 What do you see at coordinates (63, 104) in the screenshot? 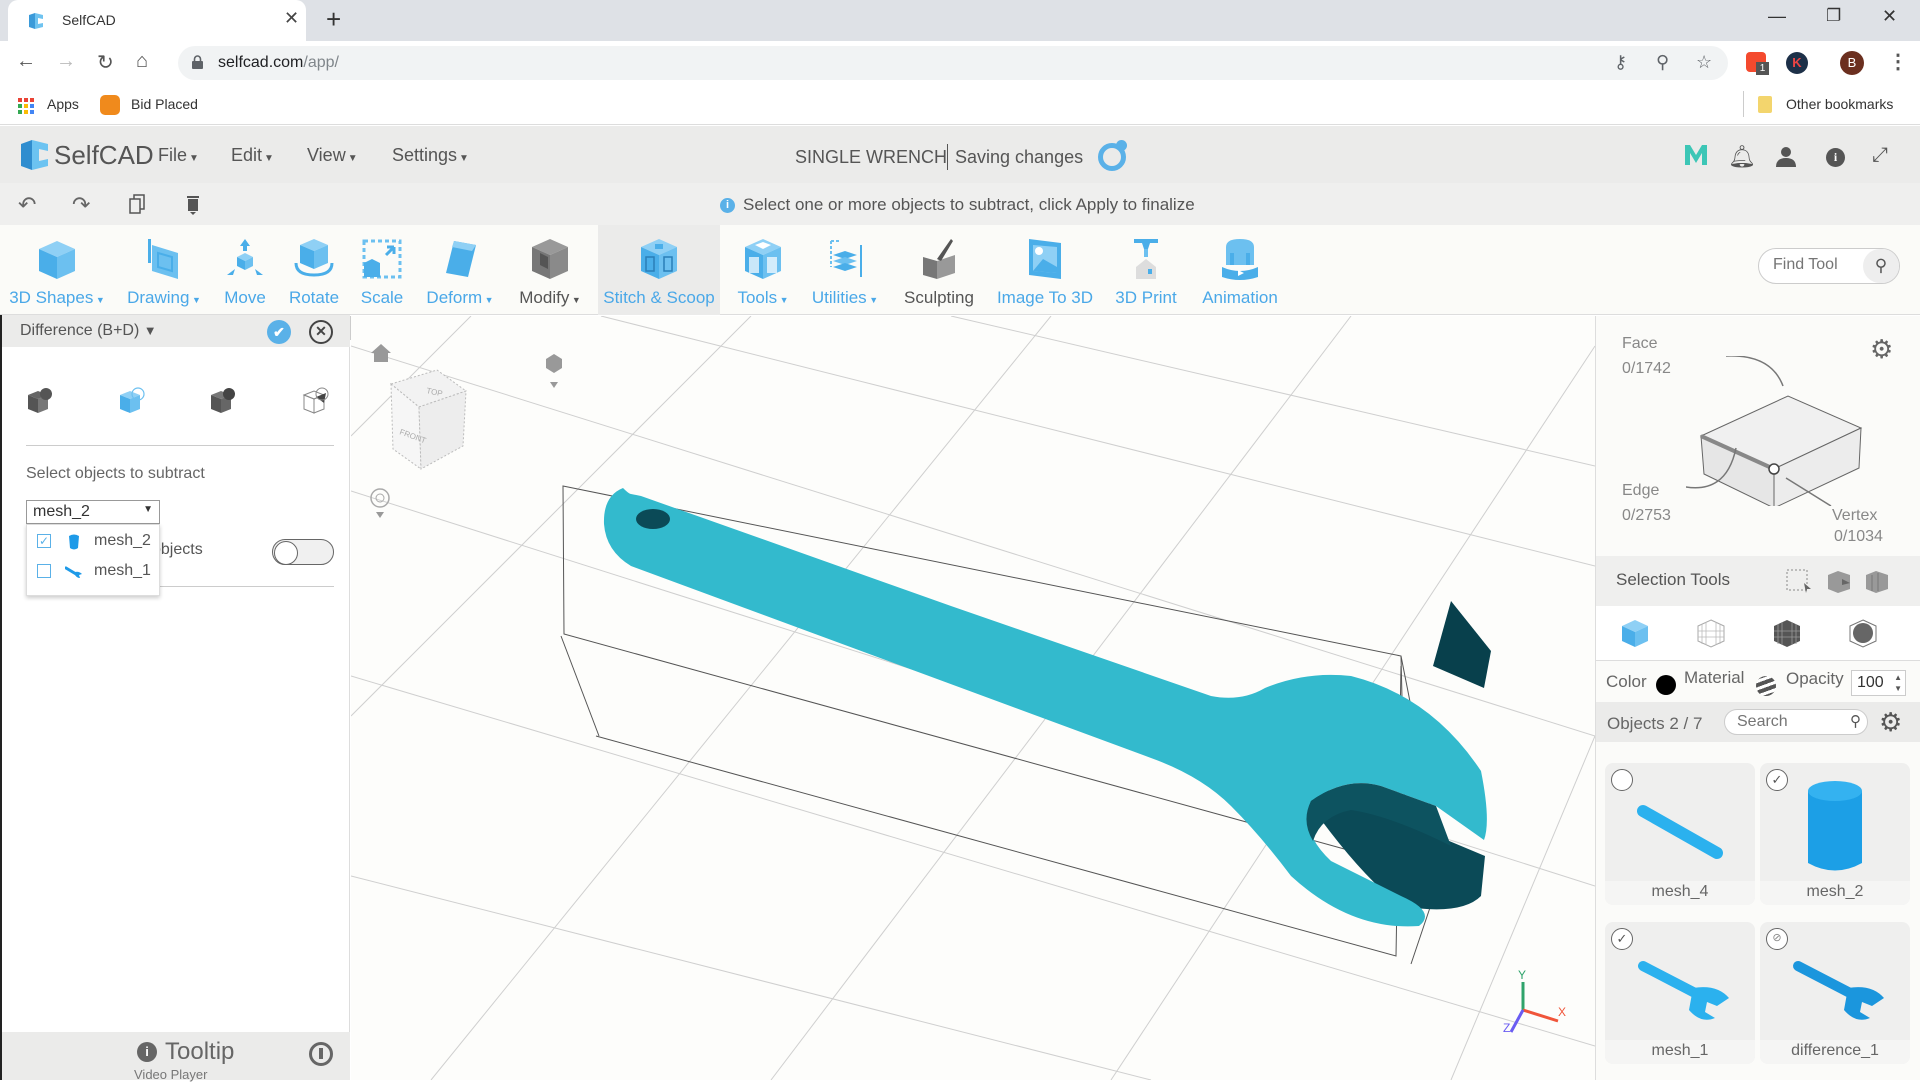
I see `bookmark-apps: Apps` at bounding box center [63, 104].